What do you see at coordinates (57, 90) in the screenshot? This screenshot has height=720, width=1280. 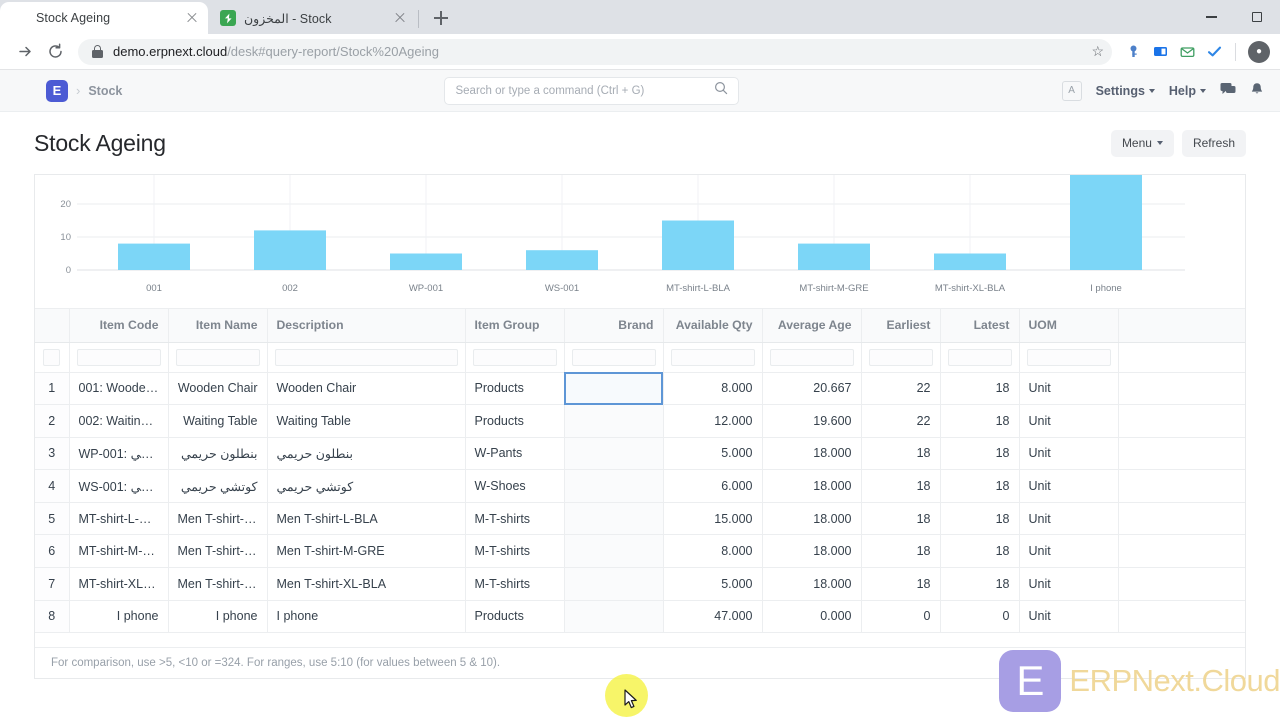 I see `erpnext-logo: E` at bounding box center [57, 90].